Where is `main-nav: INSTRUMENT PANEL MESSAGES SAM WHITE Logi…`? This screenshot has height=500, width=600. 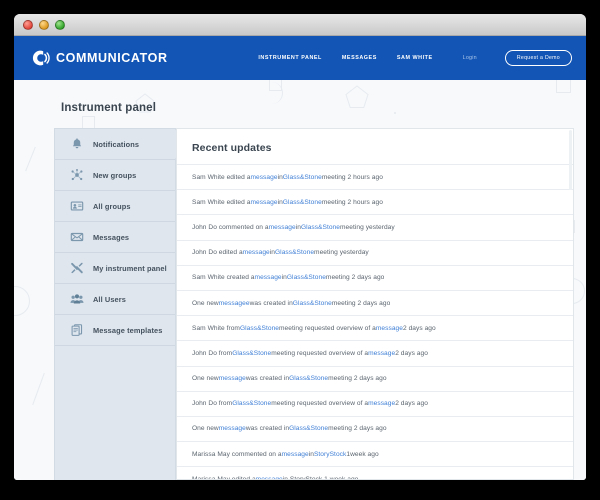 main-nav: INSTRUMENT PANEL MESSAGES SAM WHITE Logi… is located at coordinates (415, 58).